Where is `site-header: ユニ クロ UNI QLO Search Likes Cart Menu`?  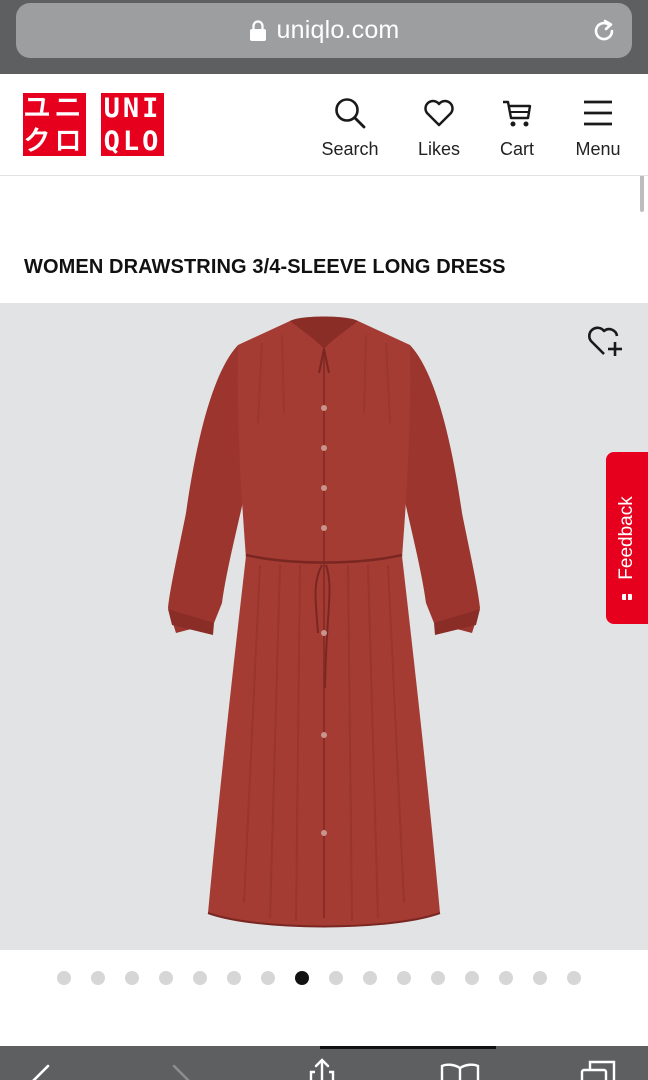 site-header: ユニ クロ UNI QLO Search Likes Cart Menu is located at coordinates (324, 125).